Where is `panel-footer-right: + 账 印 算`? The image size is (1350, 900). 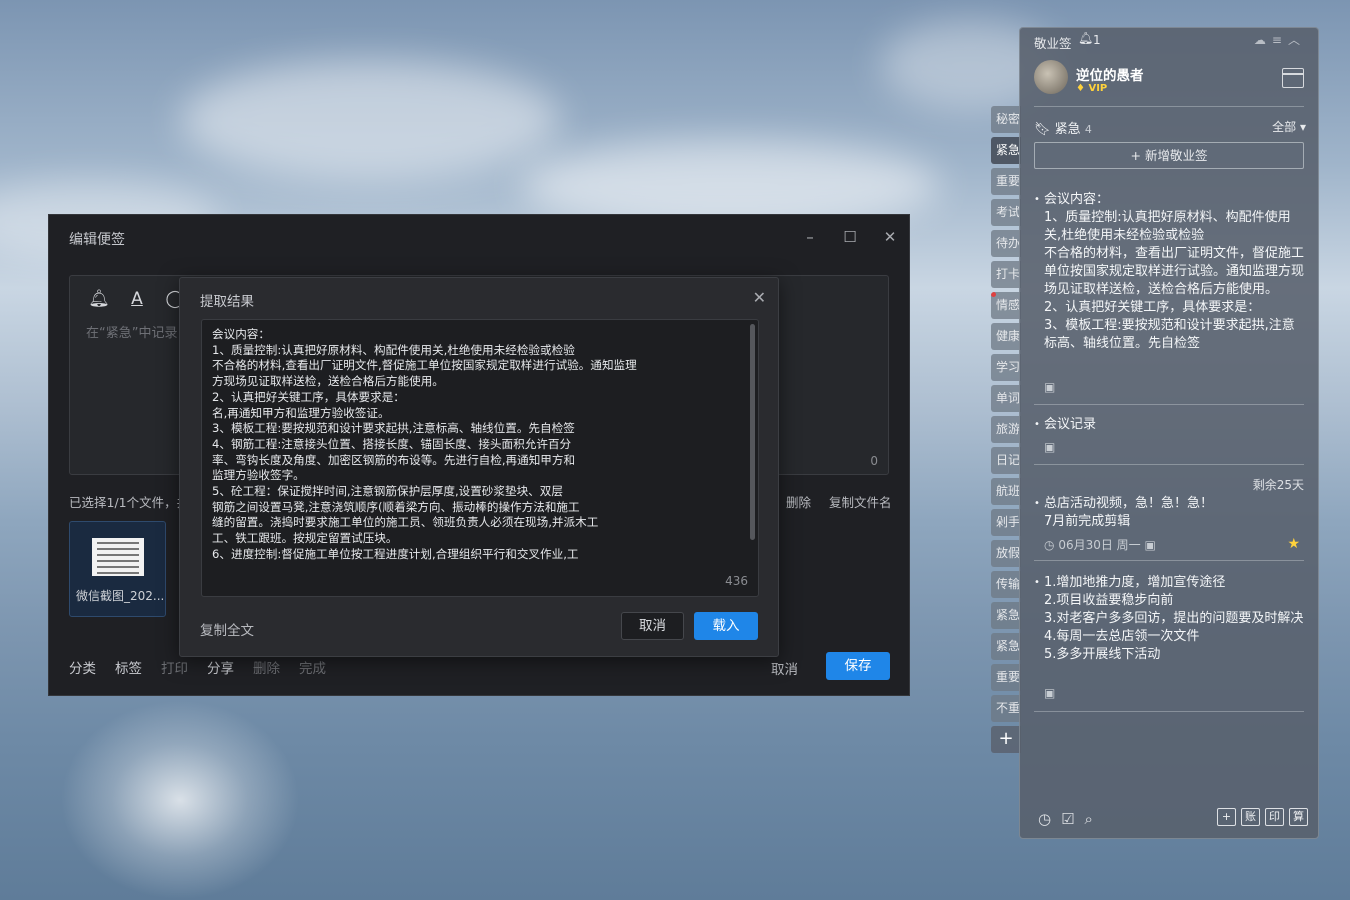
panel-footer-right: + 账 印 算 is located at coordinates (1262, 817).